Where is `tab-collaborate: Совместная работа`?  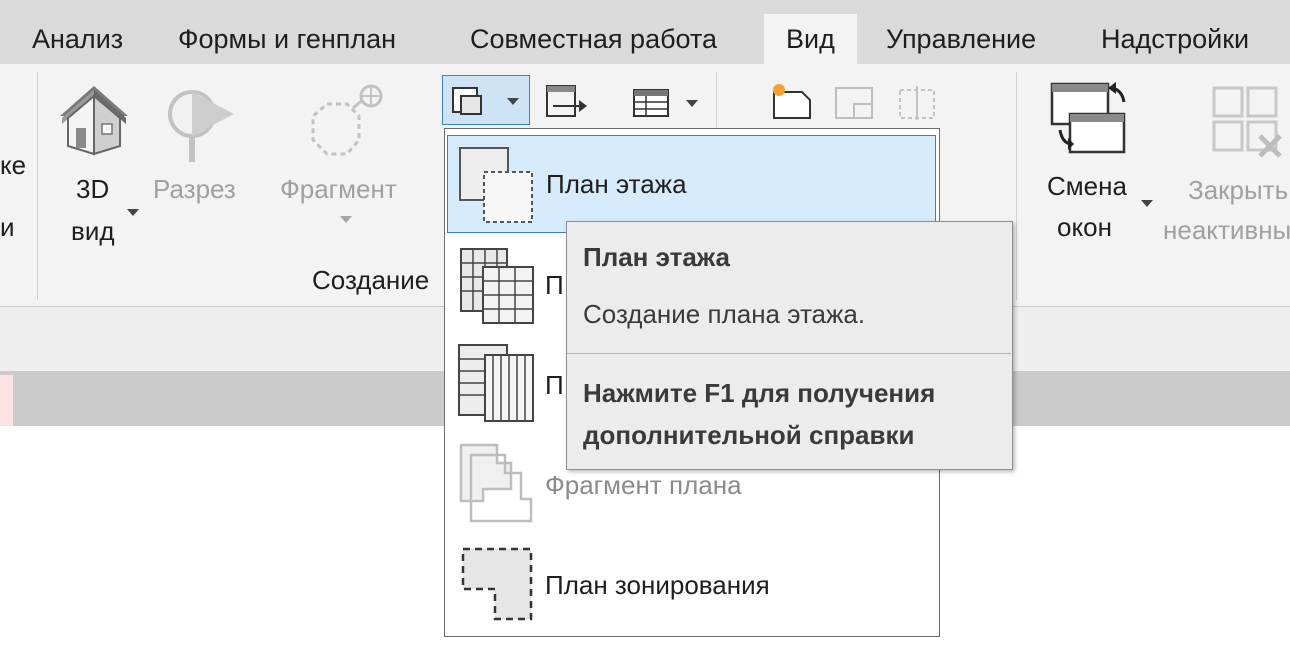
tab-collaborate: Совместная работа is located at coordinates (593, 39).